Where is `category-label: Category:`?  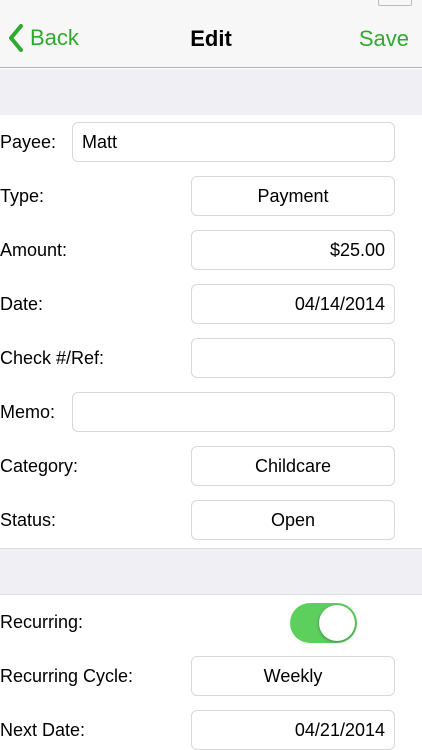 category-label: Category: is located at coordinates (39, 466).